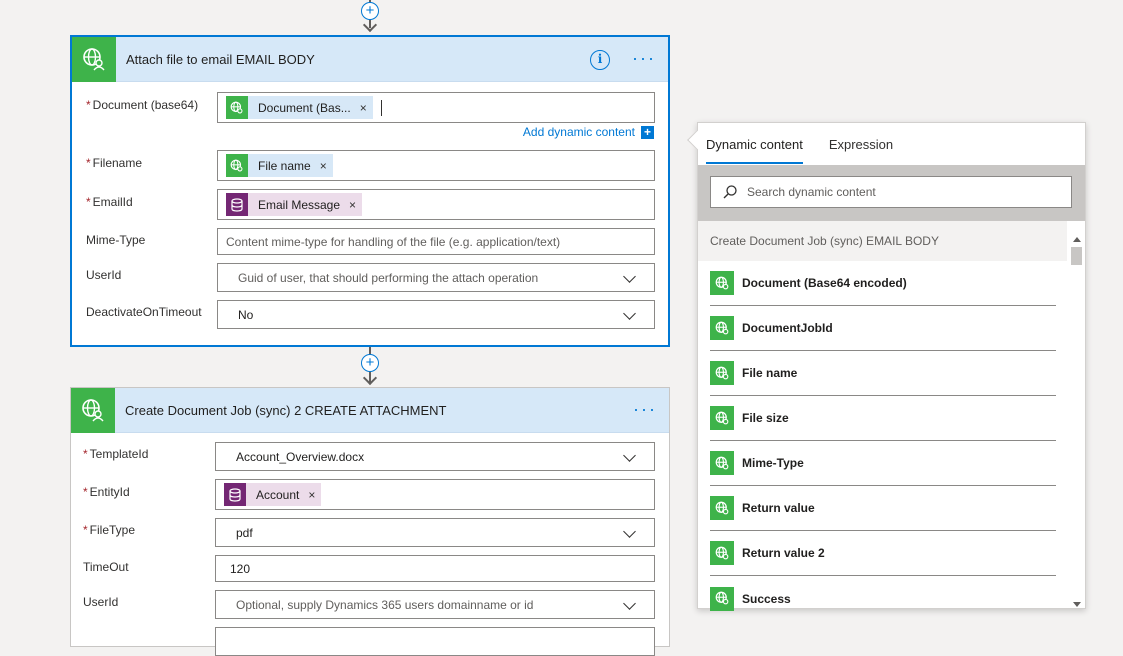 The height and width of the screenshot is (656, 1123). Describe the element at coordinates (766, 598) in the screenshot. I see `dynamic-content-label: Success` at that location.